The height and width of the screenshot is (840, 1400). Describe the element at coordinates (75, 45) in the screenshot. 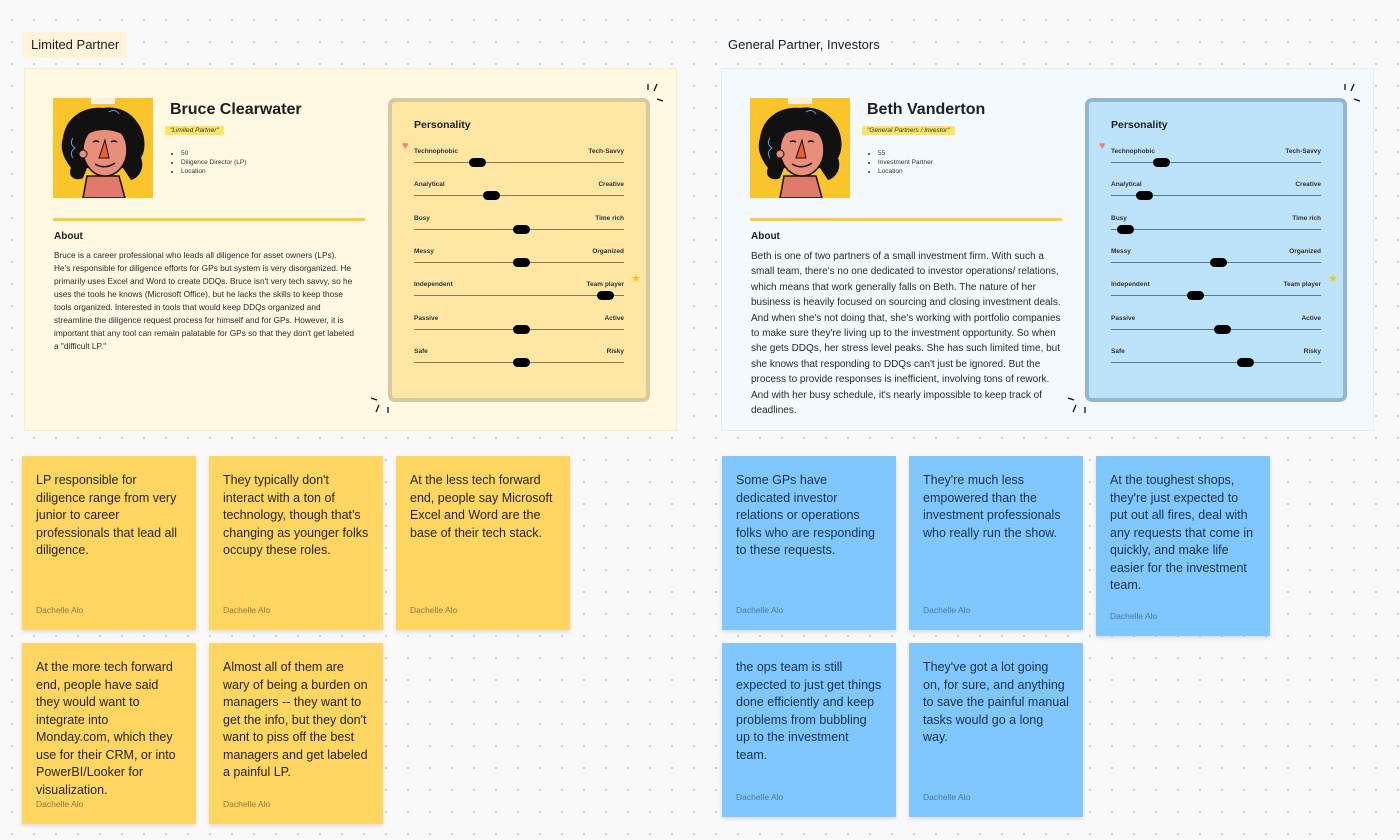

I see `section-label-limited-partner: Limited Partner` at that location.